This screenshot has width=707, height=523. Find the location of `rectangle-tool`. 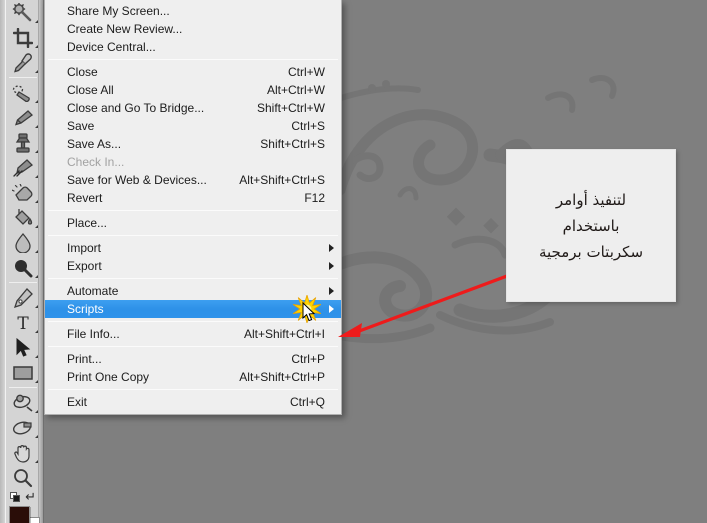

rectangle-tool is located at coordinates (23, 372).